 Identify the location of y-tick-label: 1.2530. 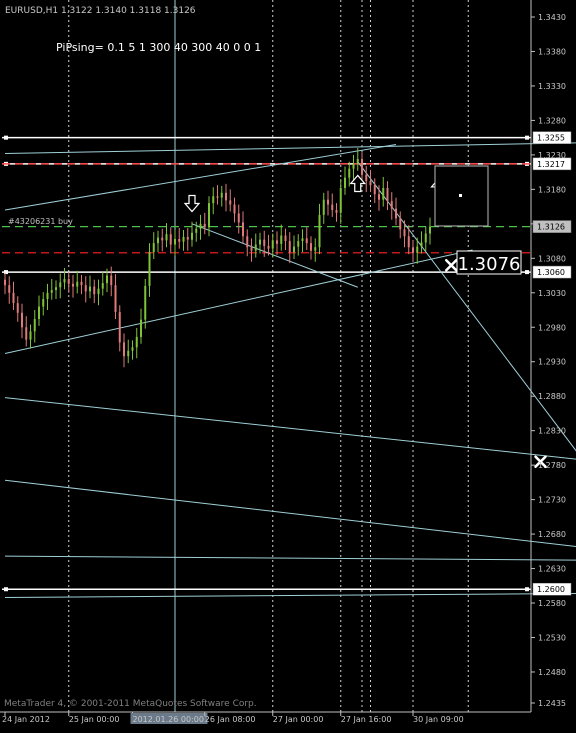
(552, 638).